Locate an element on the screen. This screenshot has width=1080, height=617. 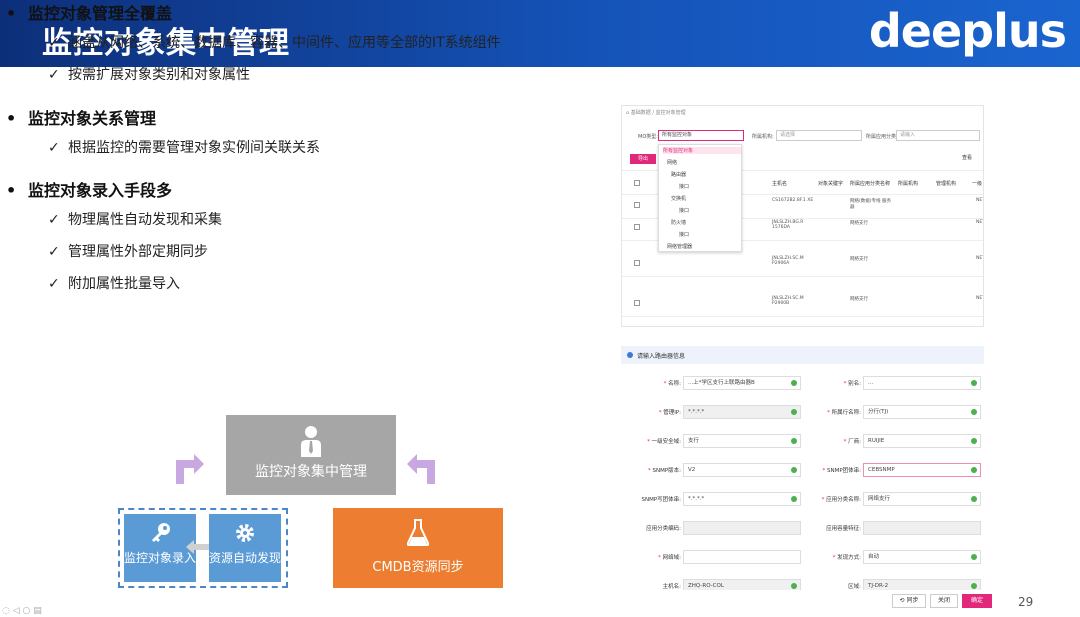
table-cell-key: JNLSLZH.BG.R 1576DA is located at coordinates (788, 225).